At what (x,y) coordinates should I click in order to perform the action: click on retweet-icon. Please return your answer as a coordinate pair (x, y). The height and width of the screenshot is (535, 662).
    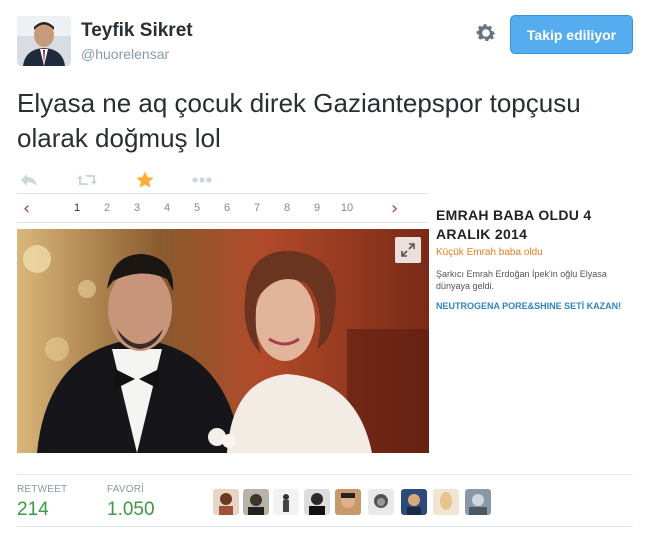
    Looking at the image, I should click on (87, 180).